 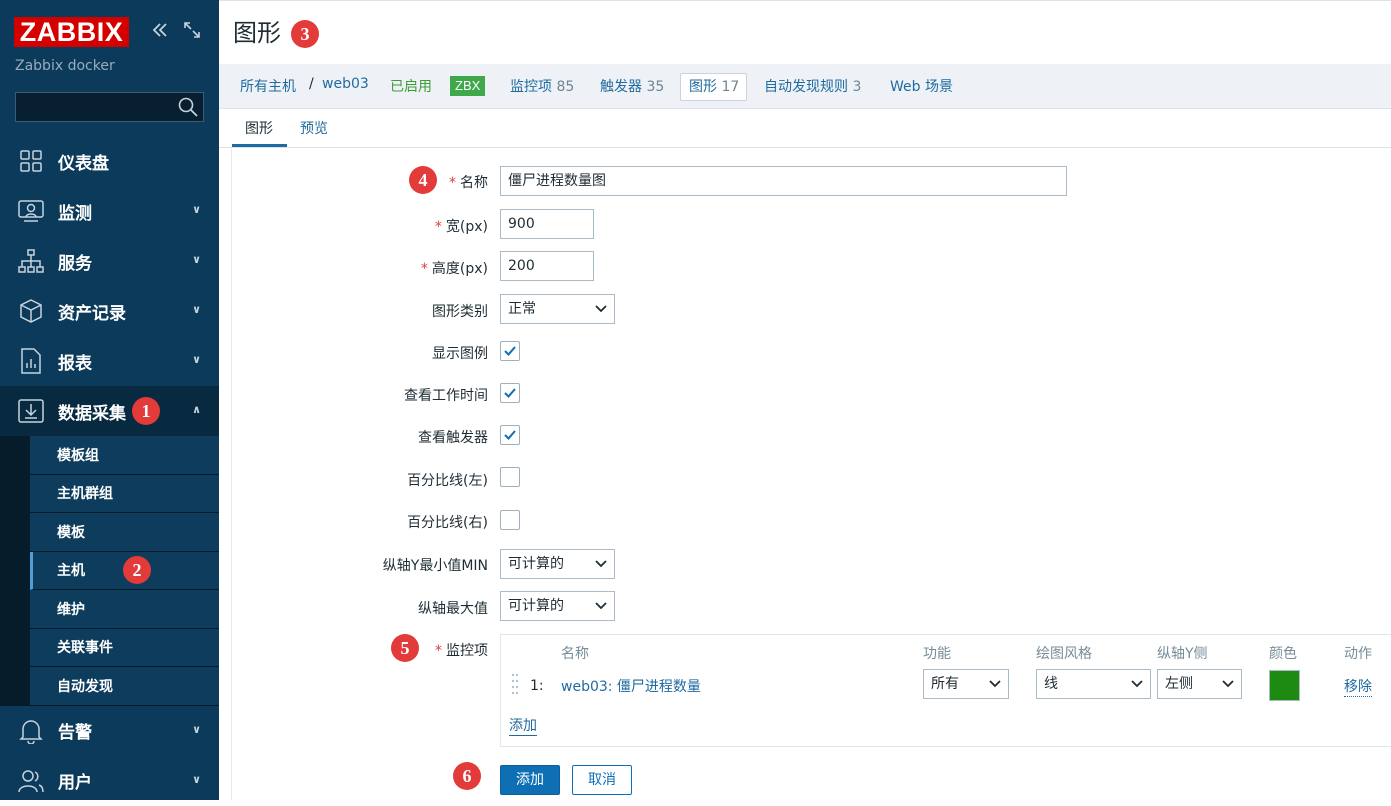 I want to click on item-color-picker, so click(x=1284, y=685).